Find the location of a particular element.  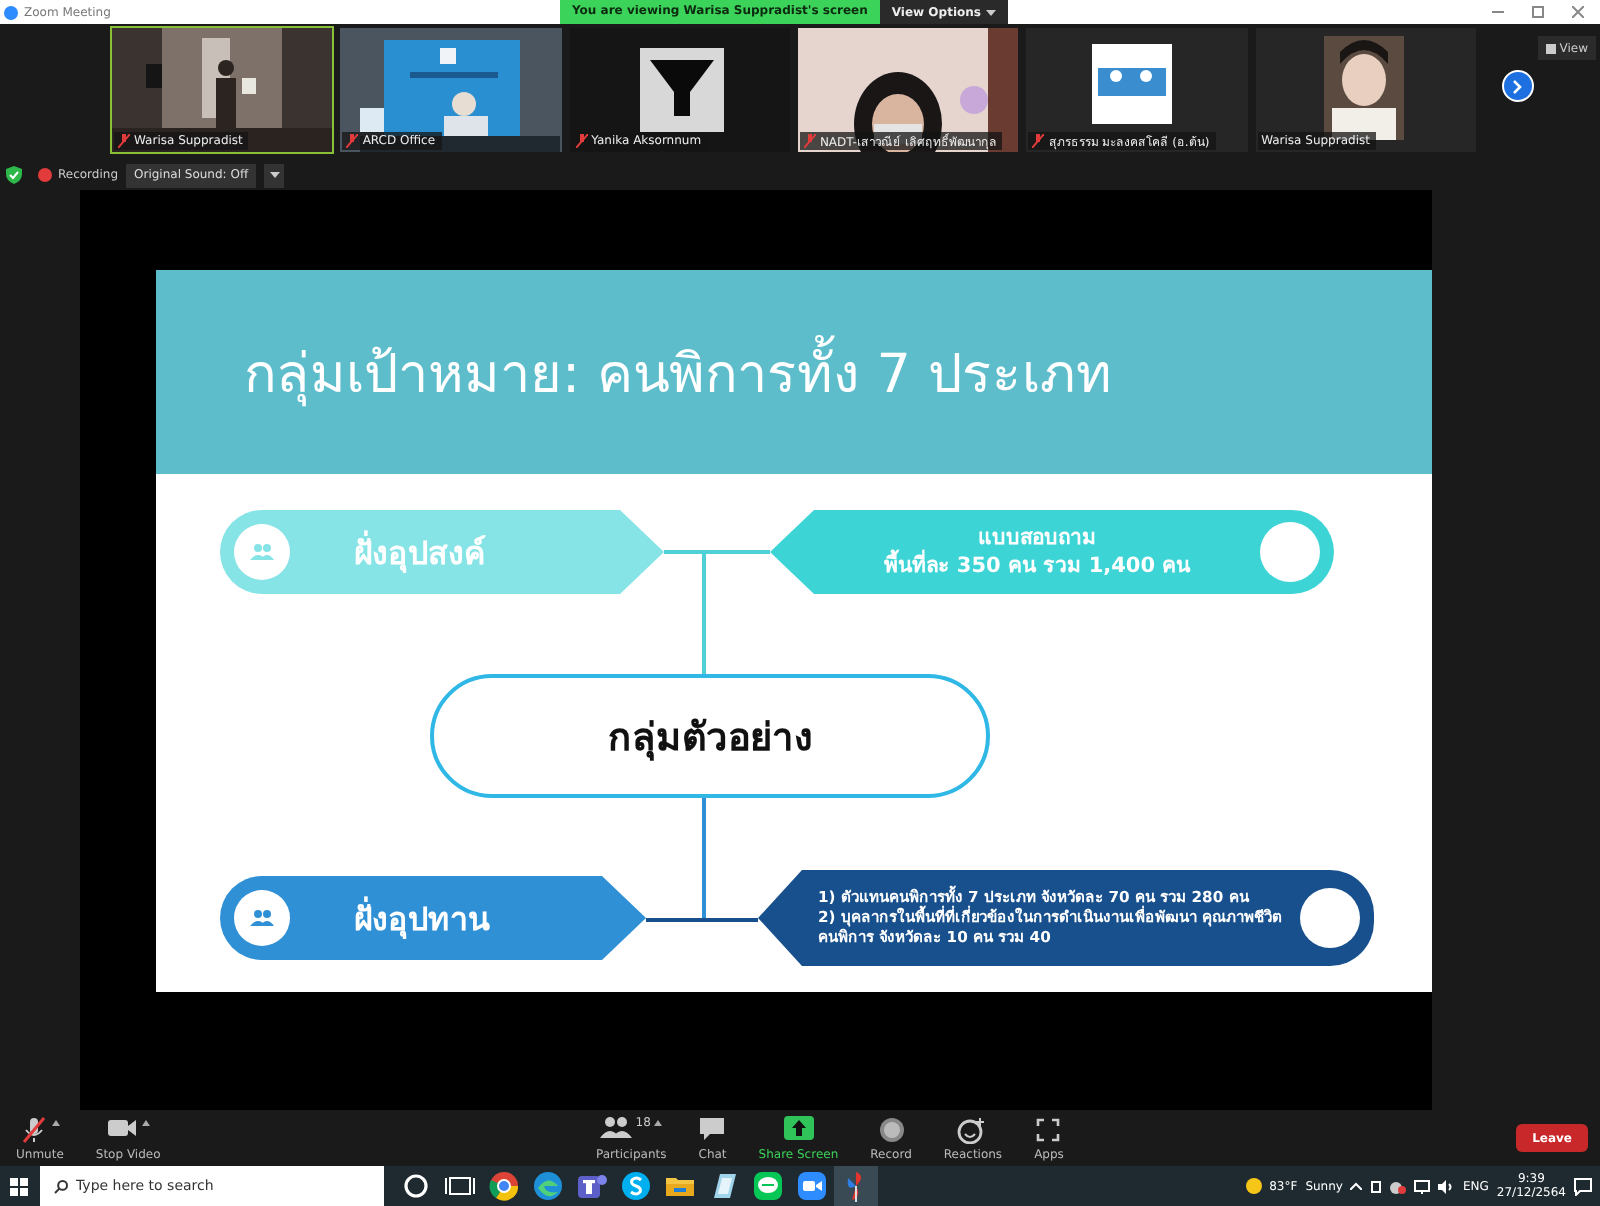

grid-icon is located at coordinates (1550, 48).